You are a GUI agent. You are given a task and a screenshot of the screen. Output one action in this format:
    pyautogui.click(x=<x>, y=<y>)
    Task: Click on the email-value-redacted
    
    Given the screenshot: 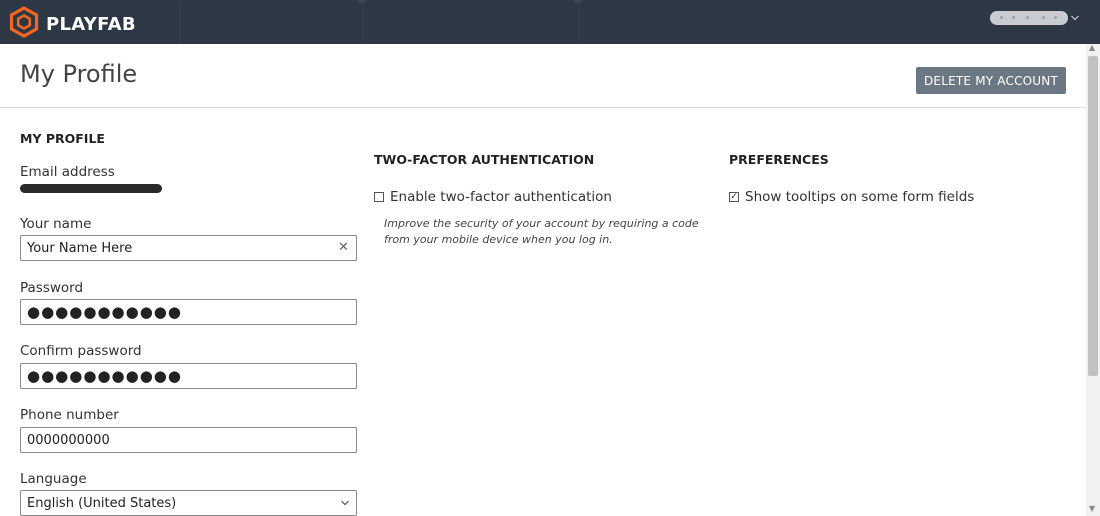 What is the action you would take?
    pyautogui.click(x=91, y=188)
    